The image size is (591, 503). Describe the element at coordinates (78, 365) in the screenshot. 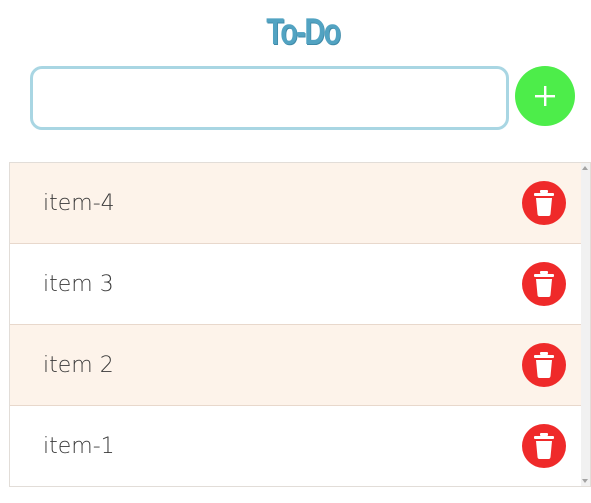

I see `item-label: item 2` at that location.